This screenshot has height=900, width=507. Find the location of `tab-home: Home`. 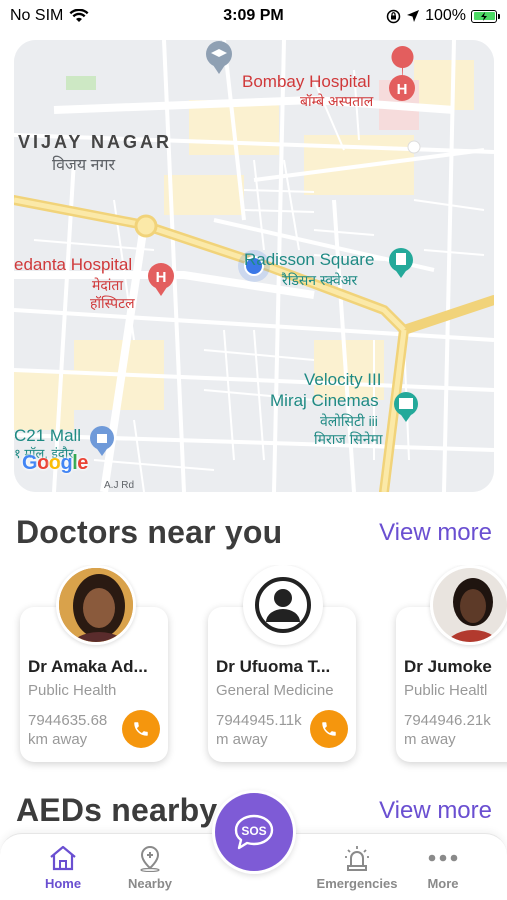

tab-home: Home is located at coordinates (63, 867).